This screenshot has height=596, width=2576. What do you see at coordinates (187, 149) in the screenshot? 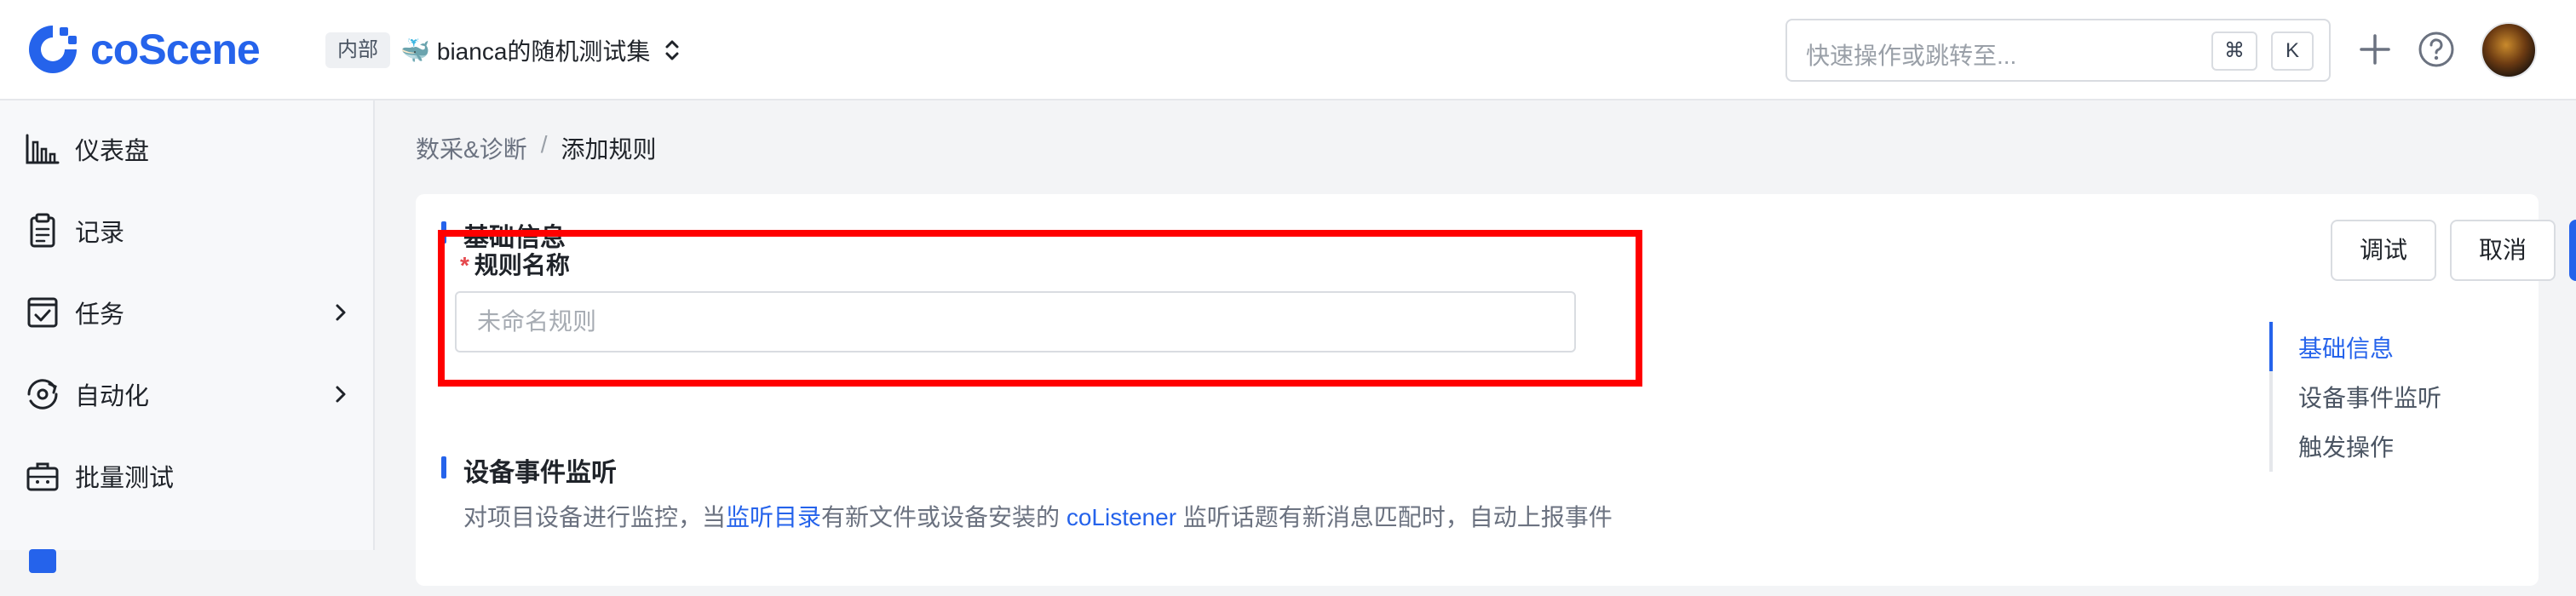
I see `sidebar-item-dashboard: 仪表盘` at bounding box center [187, 149].